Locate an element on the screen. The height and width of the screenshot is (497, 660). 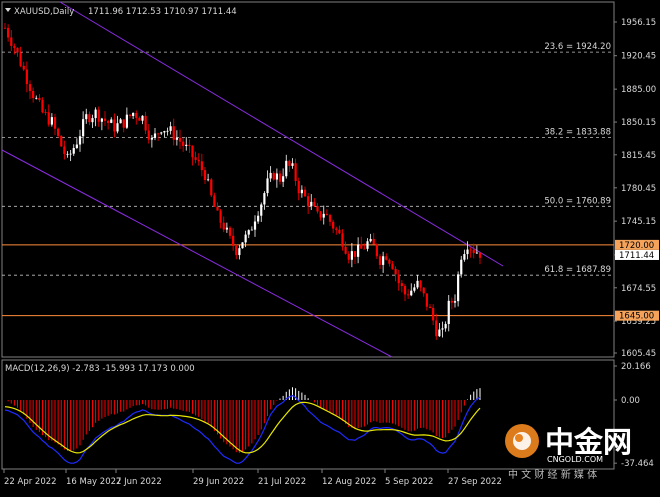
date-tick-label: 27 Sep 2022 is located at coordinates (475, 482).